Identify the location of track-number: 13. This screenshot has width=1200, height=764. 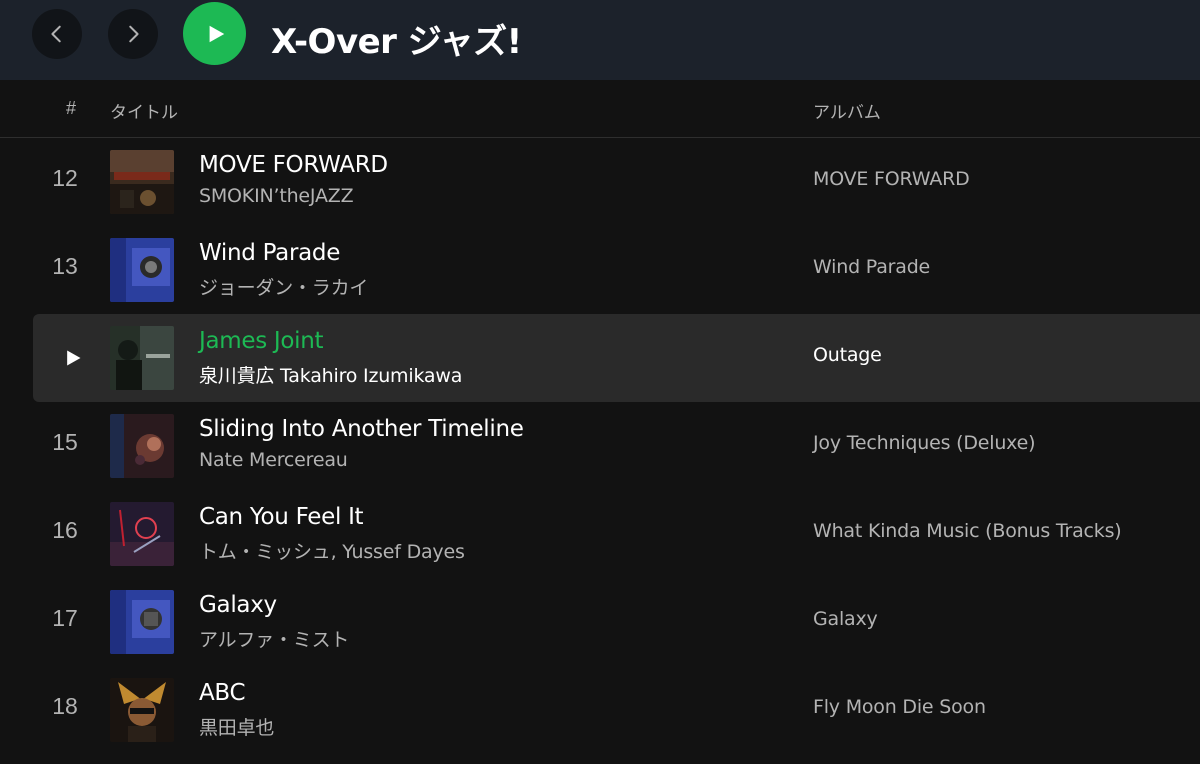
(65, 266).